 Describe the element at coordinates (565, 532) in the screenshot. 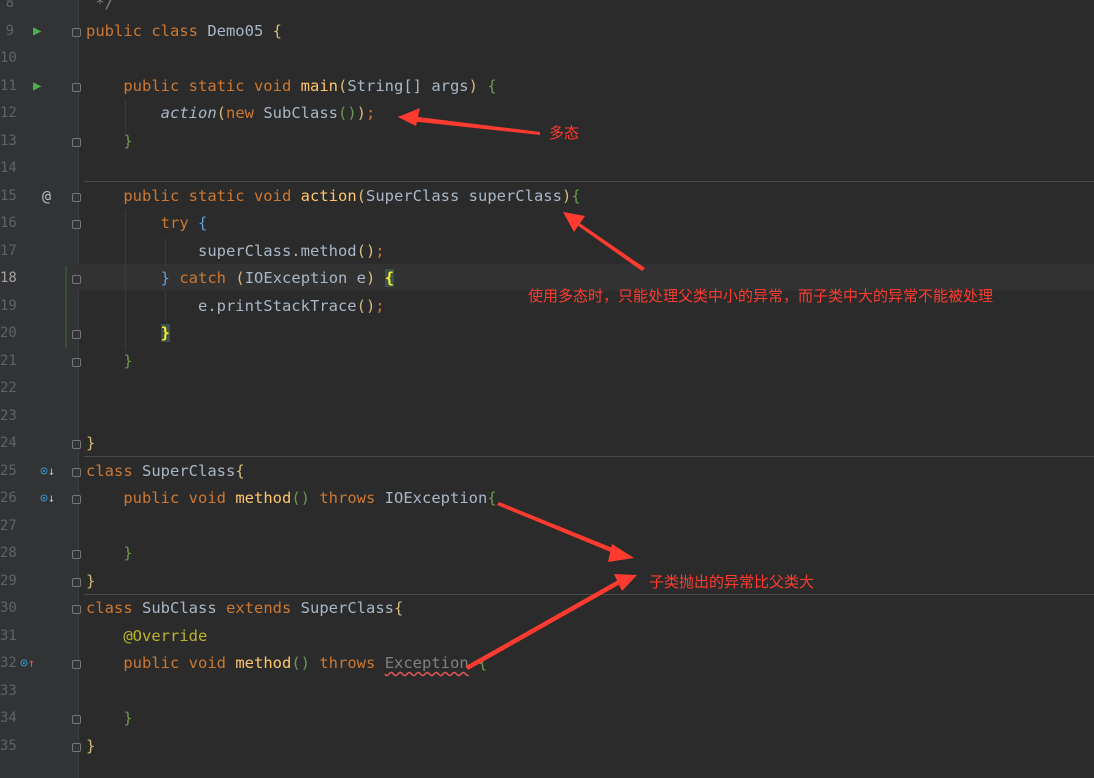

I see `superclass-exception-arrow` at that location.